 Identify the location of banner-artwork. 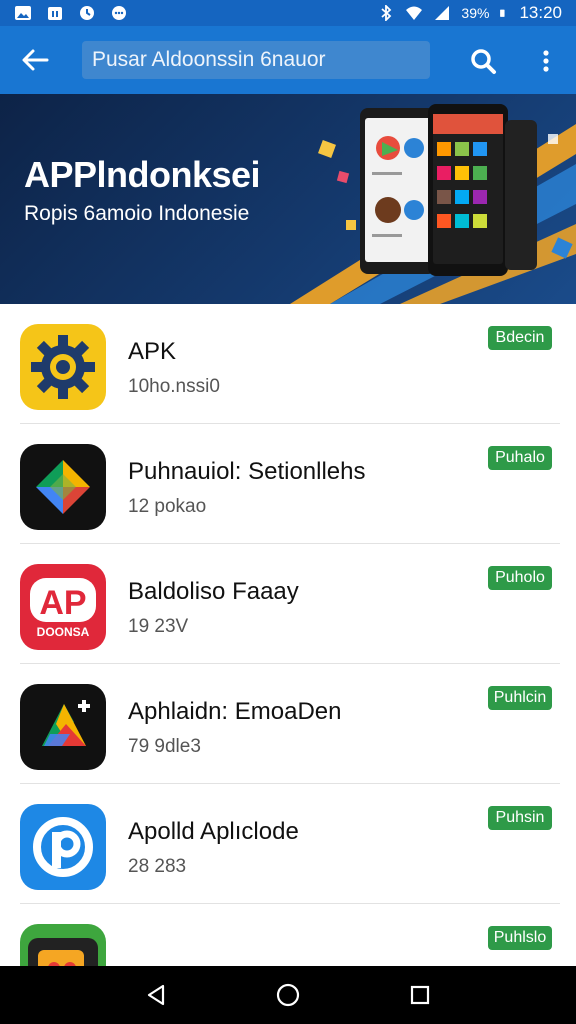
(433, 204).